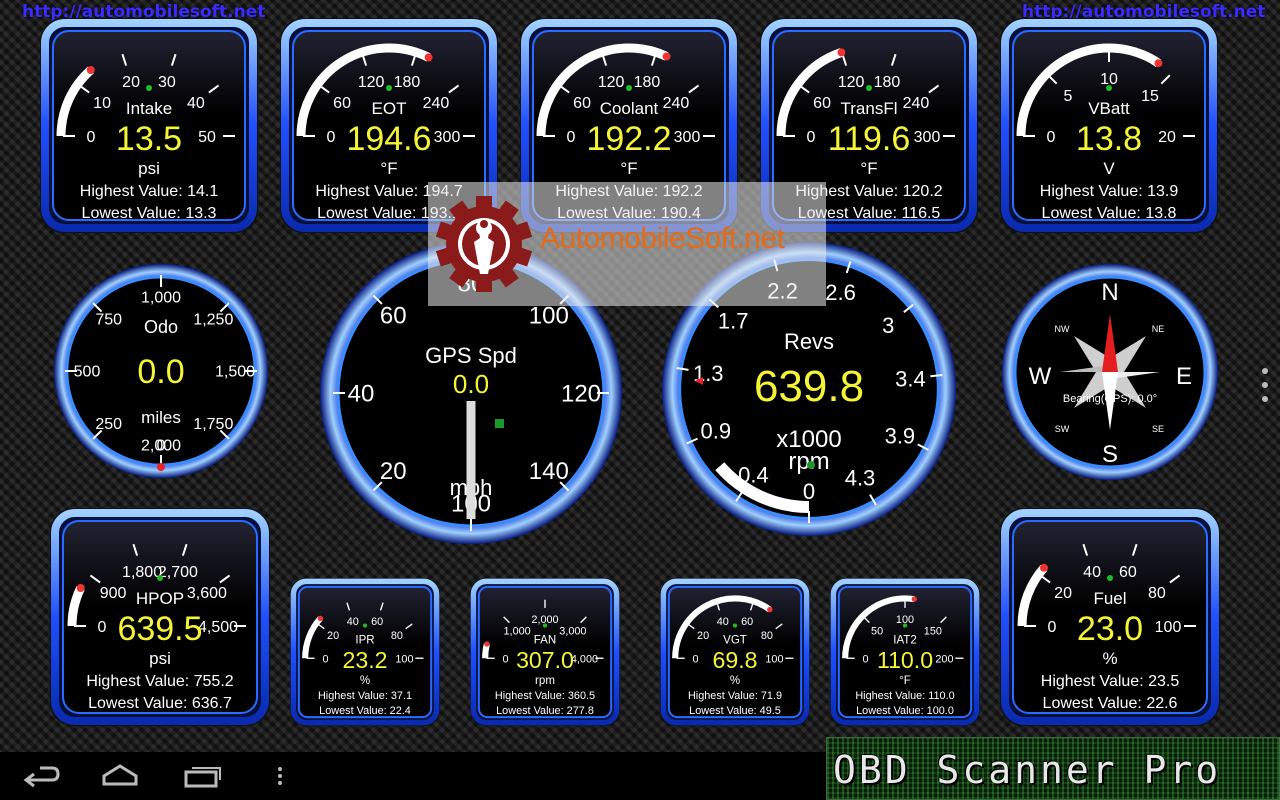 The width and height of the screenshot is (1280, 800). Describe the element at coordinates (159, 681) in the screenshot. I see `highest-value: Highest Value: 755.2` at that location.